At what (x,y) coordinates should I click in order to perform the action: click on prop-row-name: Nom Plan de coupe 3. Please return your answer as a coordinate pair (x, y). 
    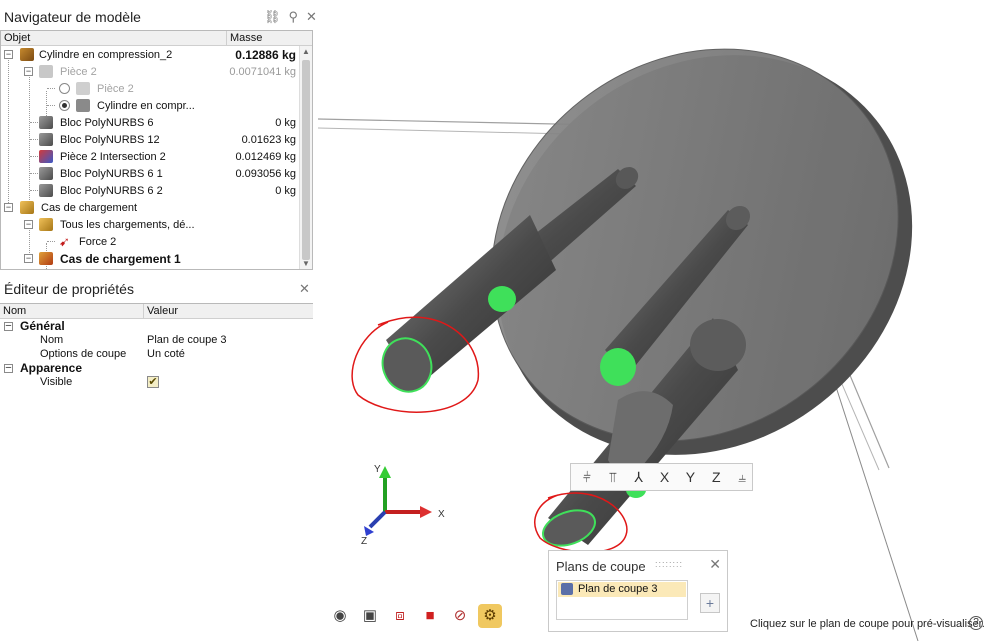
    Looking at the image, I should click on (156, 340).